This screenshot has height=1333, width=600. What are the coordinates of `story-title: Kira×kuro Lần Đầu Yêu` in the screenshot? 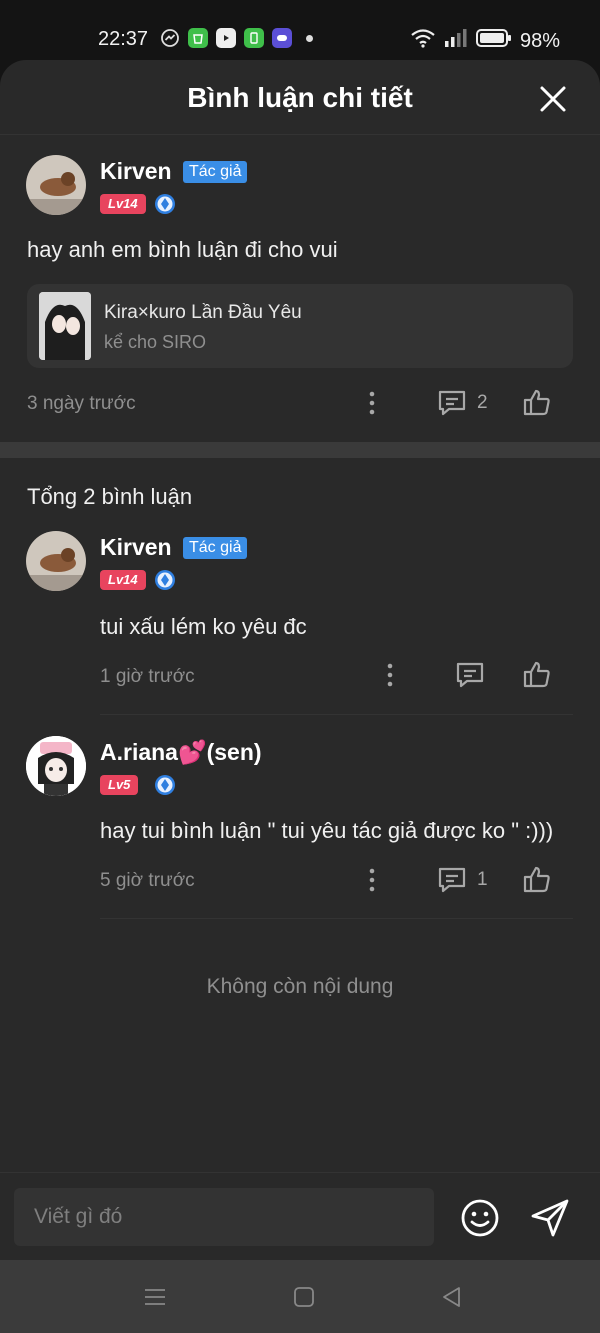 It's located at (203, 312).